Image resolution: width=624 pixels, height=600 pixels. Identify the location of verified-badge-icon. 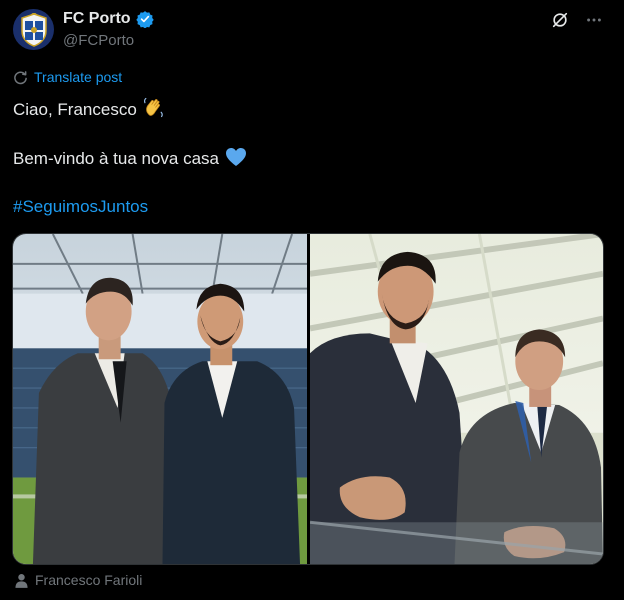
(144, 19).